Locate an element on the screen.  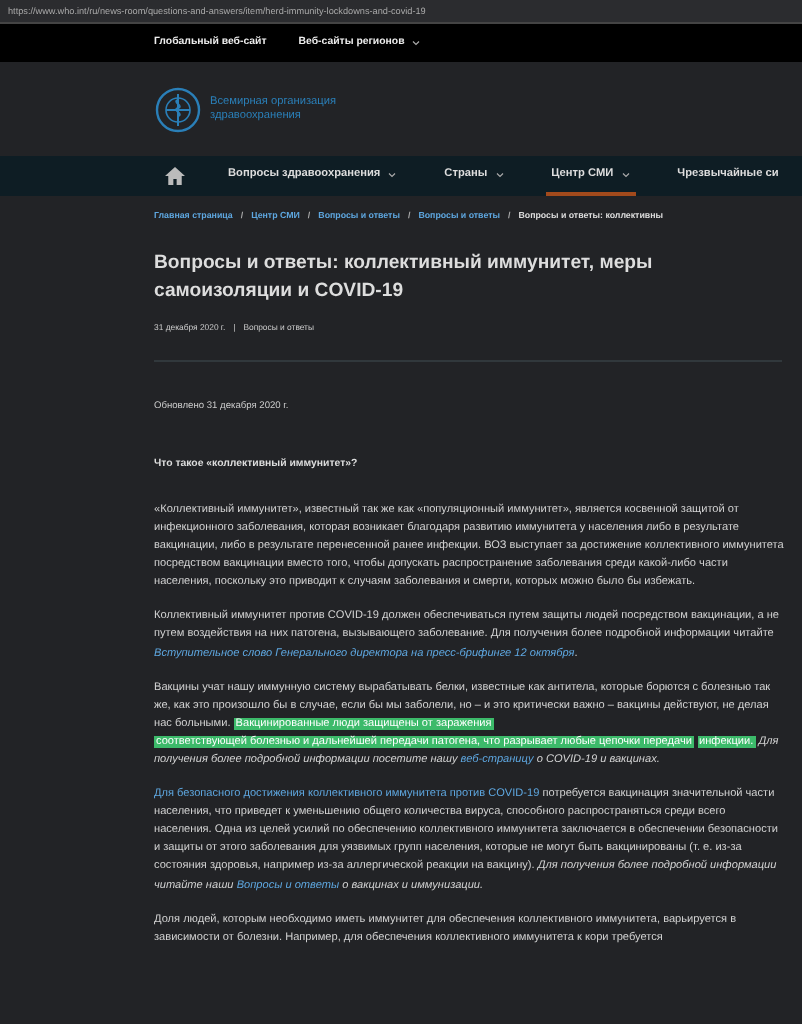
home-icon is located at coordinates (175, 176).